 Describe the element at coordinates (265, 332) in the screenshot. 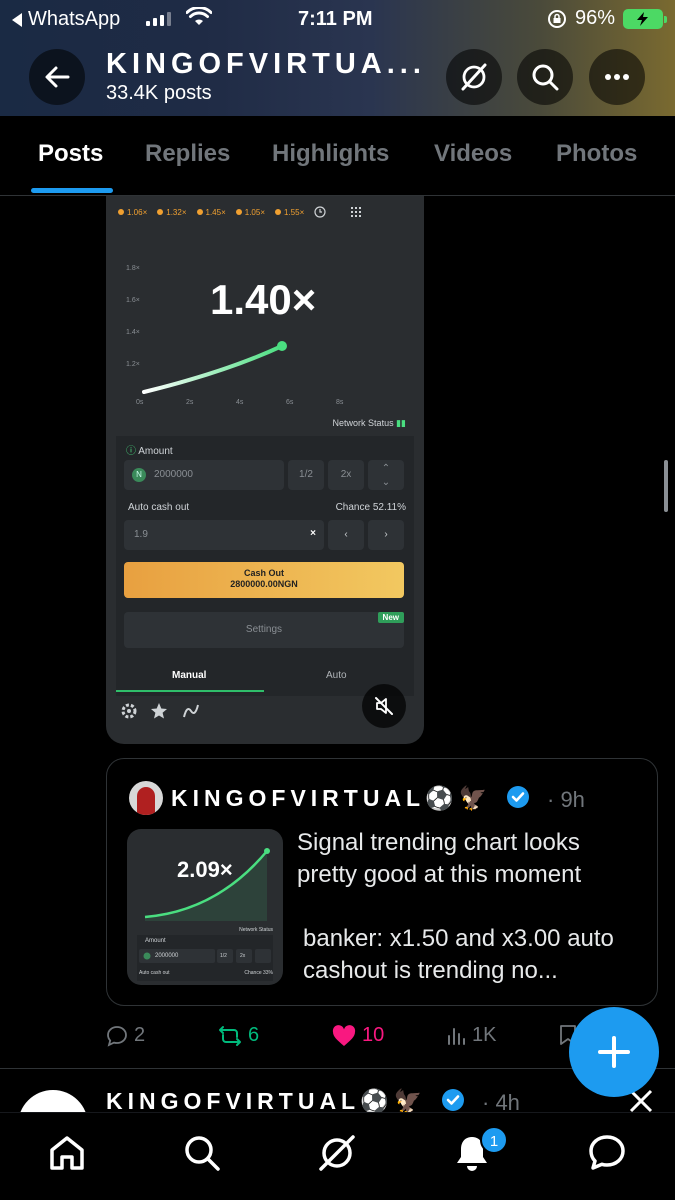

I see `crash-chart: 1.8× 1.6× 1.4× 1.2× 0s 2s 4s 6s 8s` at that location.